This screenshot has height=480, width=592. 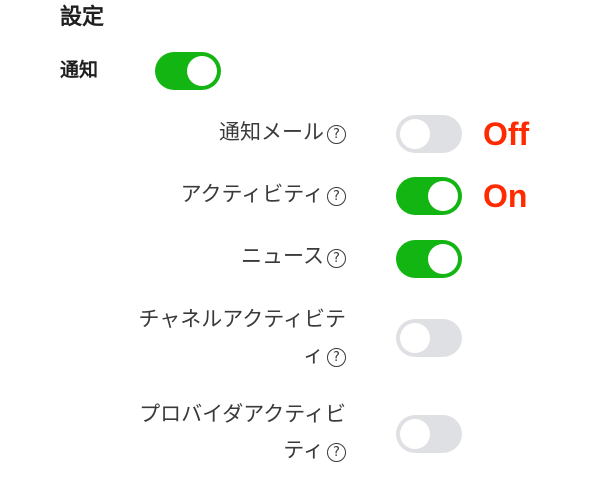 What do you see at coordinates (242, 414) in the screenshot?
I see `setting-label-line: プロバイダアクティビ` at bounding box center [242, 414].